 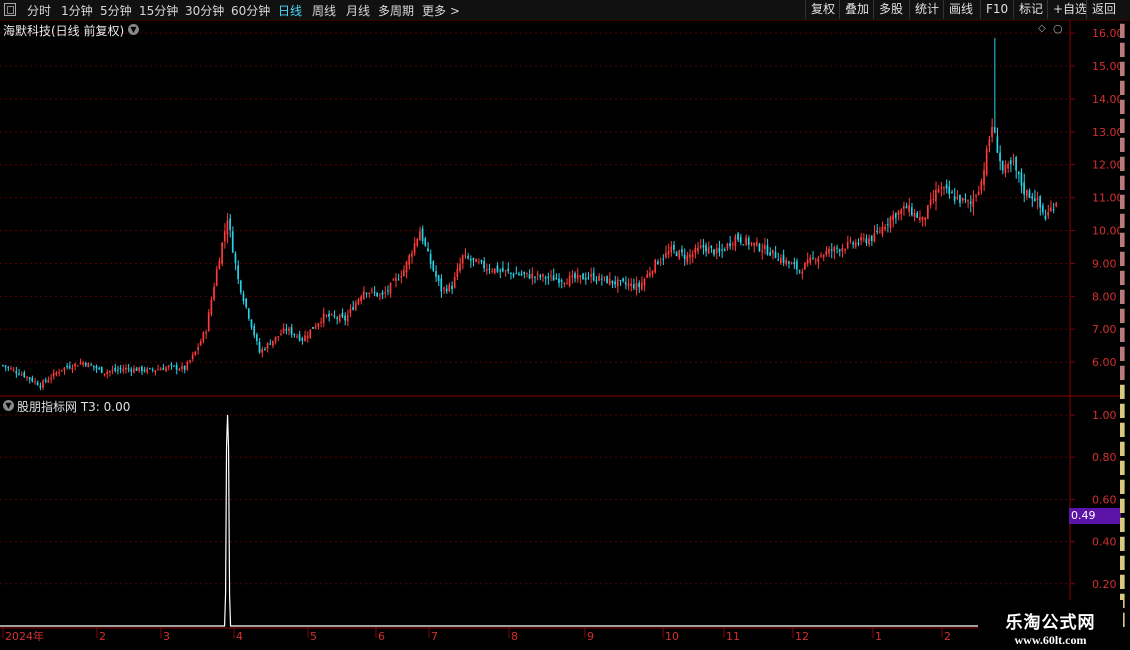 I want to click on tab-period-3: 15分钟, so click(x=158, y=10).